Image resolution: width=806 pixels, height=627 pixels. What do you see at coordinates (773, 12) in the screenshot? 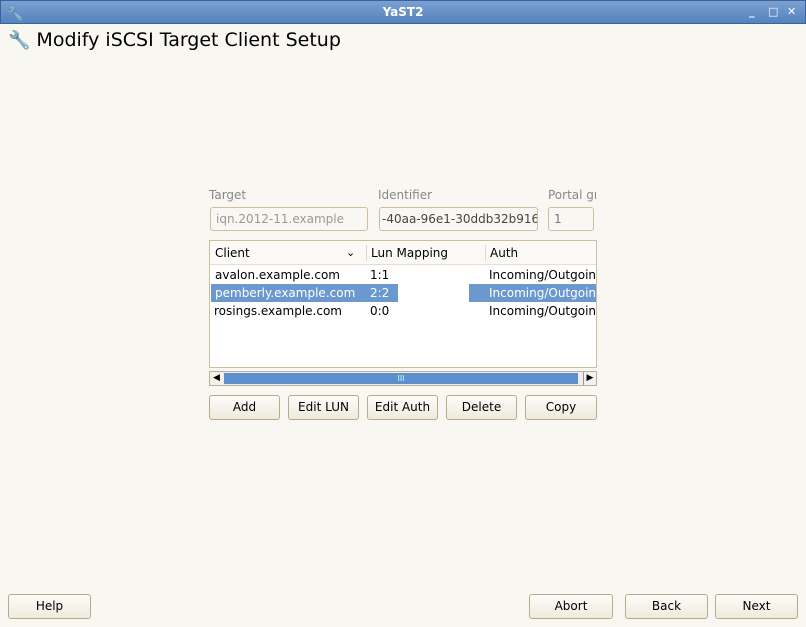
I see `maximize-button: □` at bounding box center [773, 12].